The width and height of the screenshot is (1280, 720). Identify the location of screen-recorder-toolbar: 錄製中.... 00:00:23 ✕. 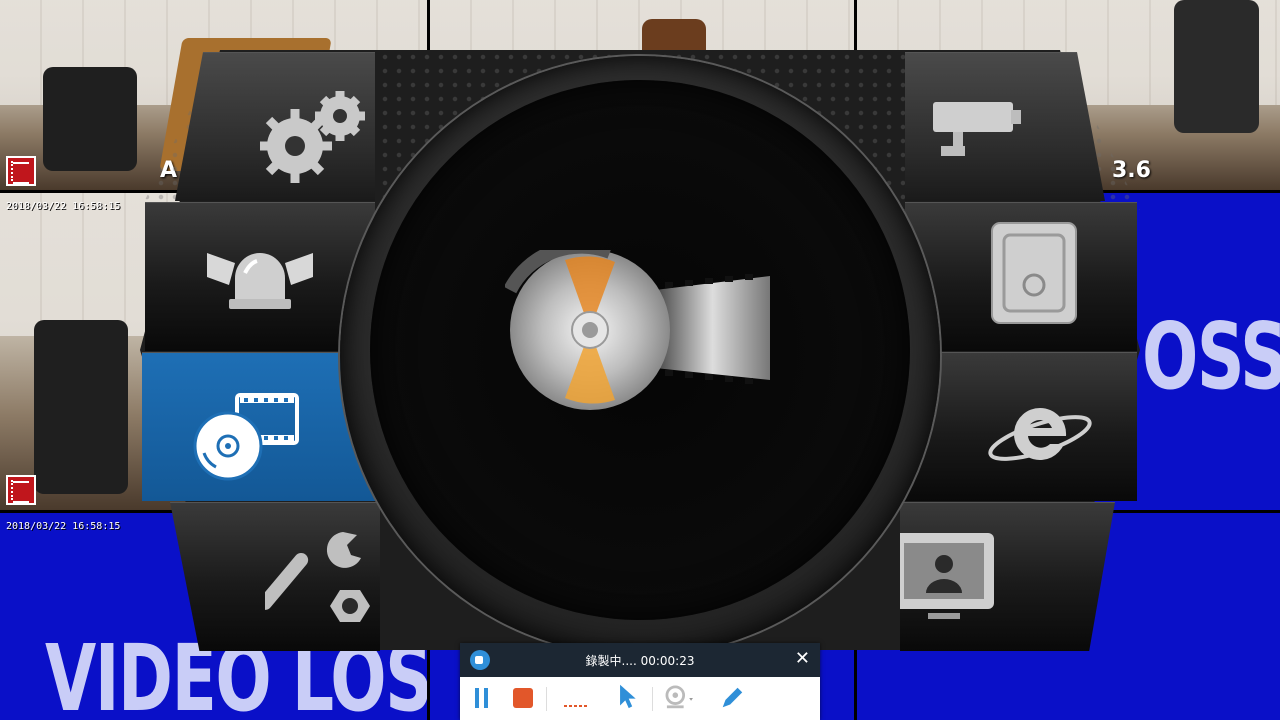
(640, 681).